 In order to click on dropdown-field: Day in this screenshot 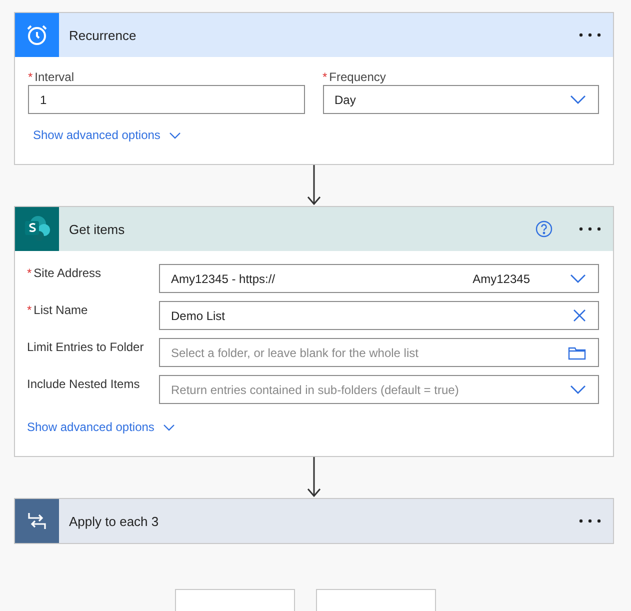, I will do `click(460, 99)`.